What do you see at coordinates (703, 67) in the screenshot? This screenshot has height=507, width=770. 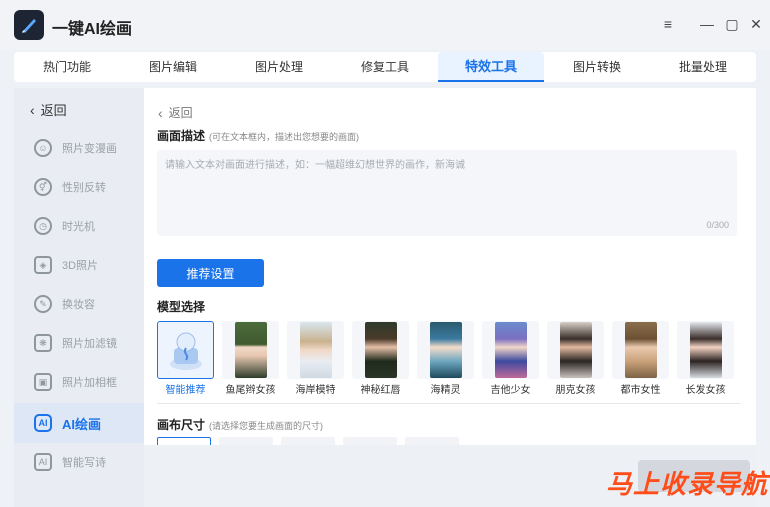 I see `tab-batch-process: 批量处理` at bounding box center [703, 67].